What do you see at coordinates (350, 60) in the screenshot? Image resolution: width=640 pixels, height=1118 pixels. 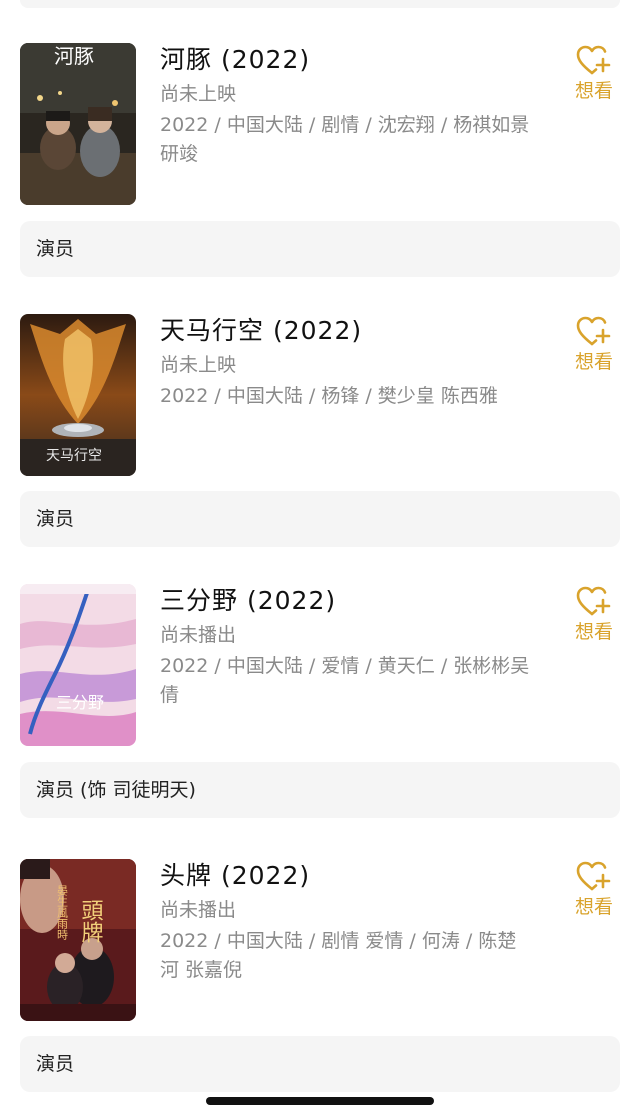 I see `movie-title: 河豚 (2022)` at bounding box center [350, 60].